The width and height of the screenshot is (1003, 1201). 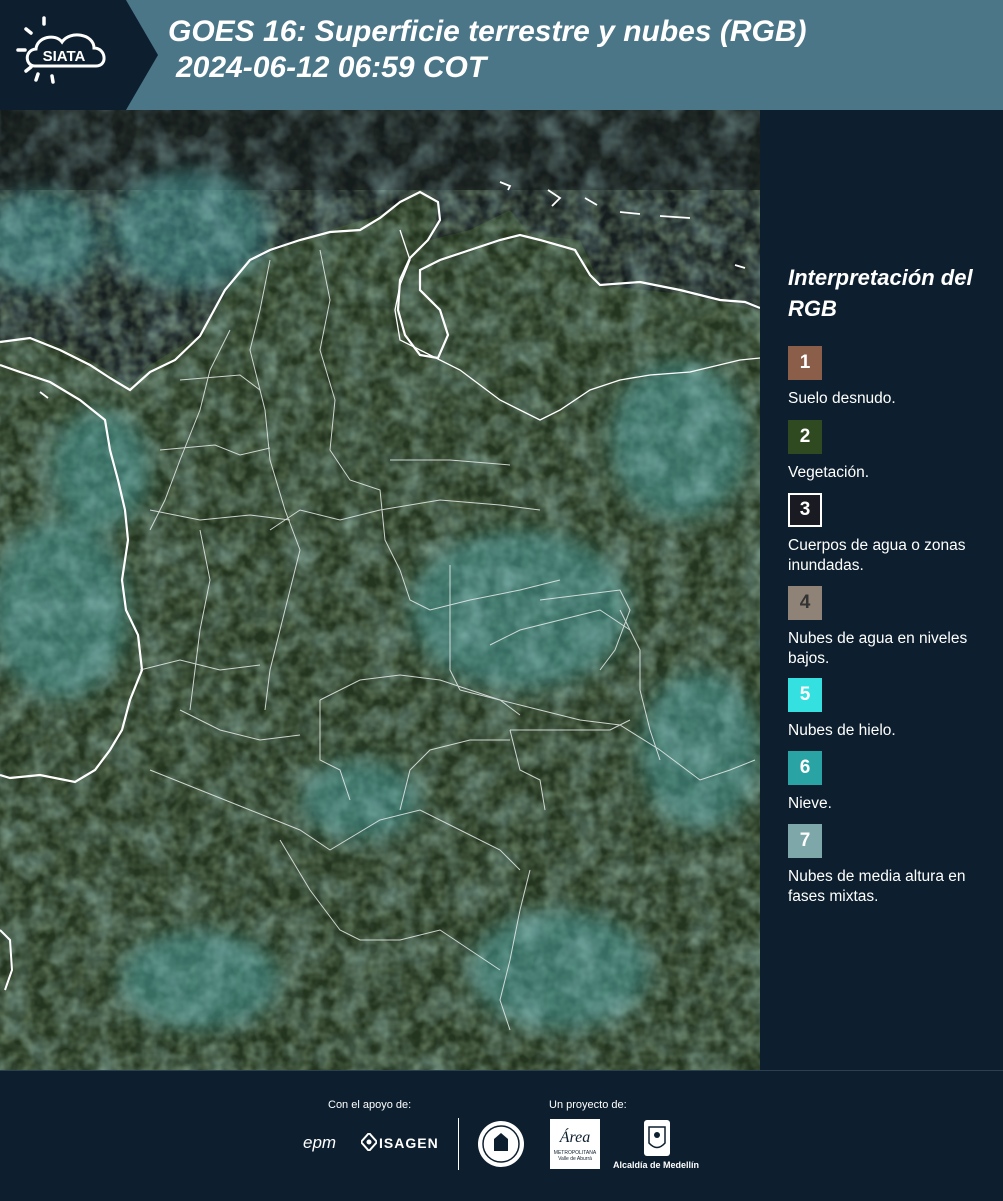 What do you see at coordinates (893, 782) in the screenshot?
I see `legend-item-6: 6 Nieve.` at bounding box center [893, 782].